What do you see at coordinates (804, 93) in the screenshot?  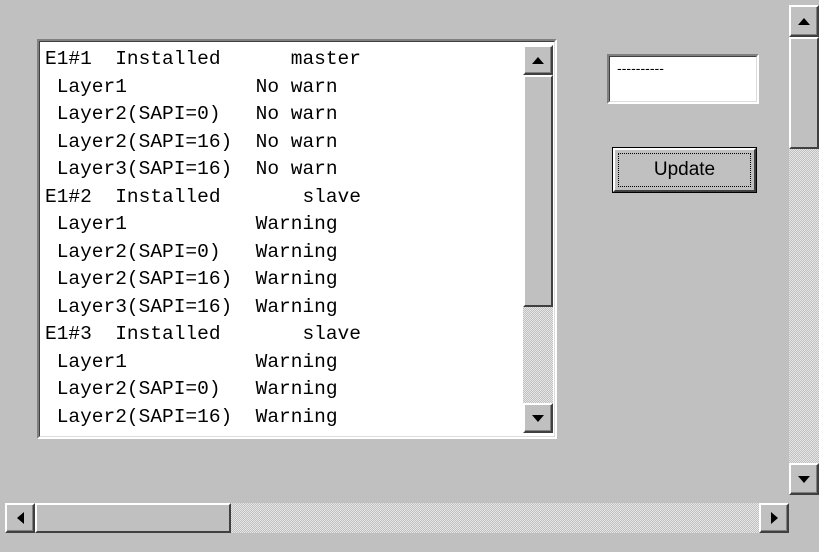 I see `window-vscroll-thumb` at bounding box center [804, 93].